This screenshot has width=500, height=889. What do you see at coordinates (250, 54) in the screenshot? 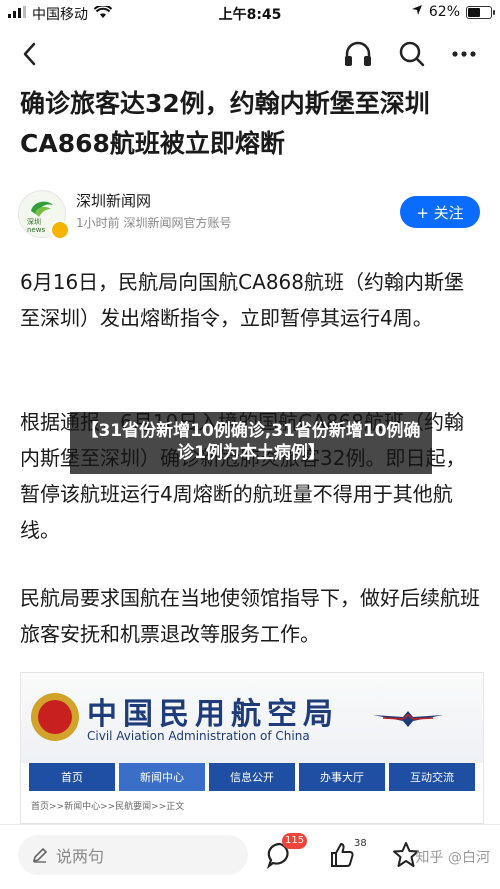
I see `top-nav-bar` at bounding box center [250, 54].